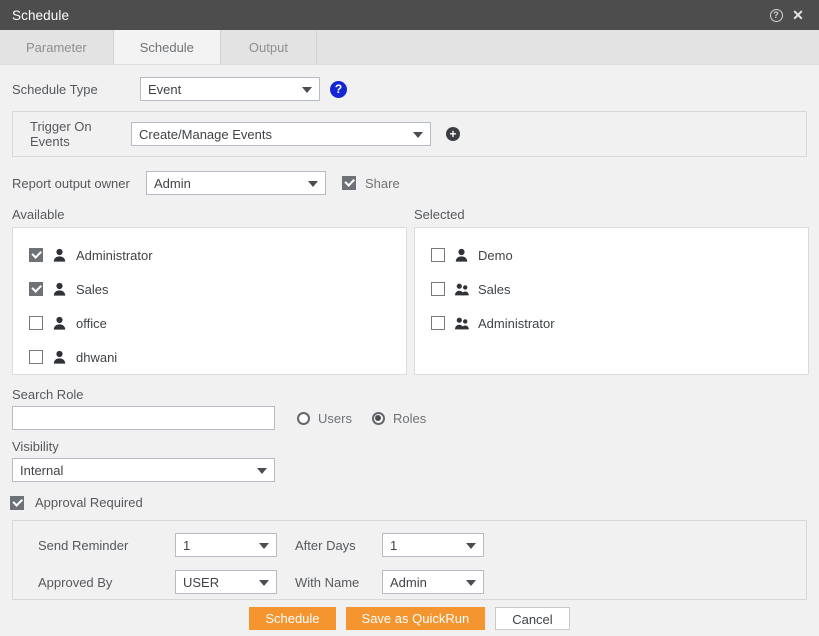 The height and width of the screenshot is (636, 819). I want to click on report-owner-row: Report output owner Admin Share, so click(409, 176).